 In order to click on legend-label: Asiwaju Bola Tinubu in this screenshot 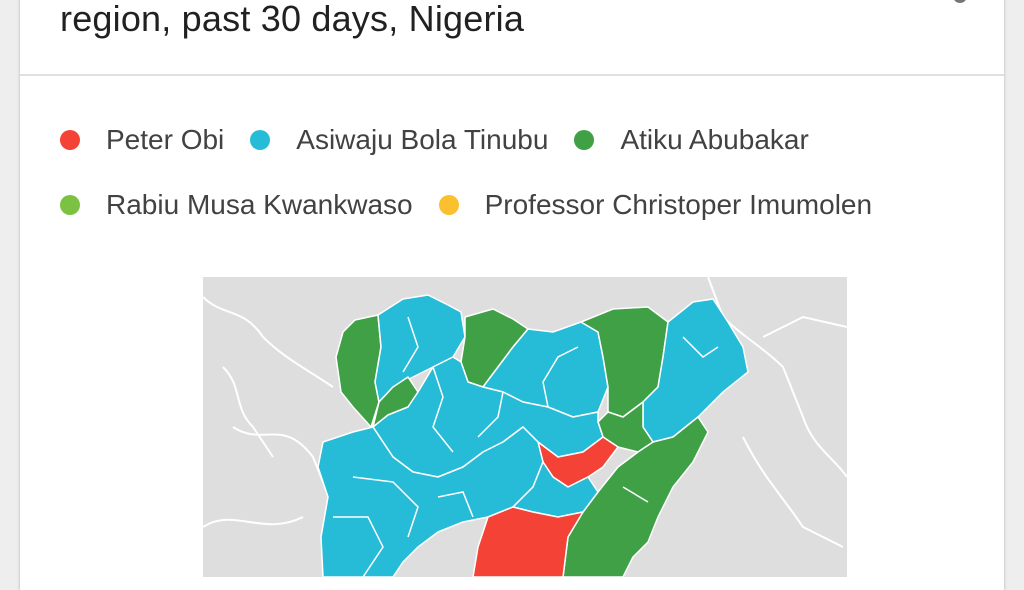, I will do `click(422, 139)`.